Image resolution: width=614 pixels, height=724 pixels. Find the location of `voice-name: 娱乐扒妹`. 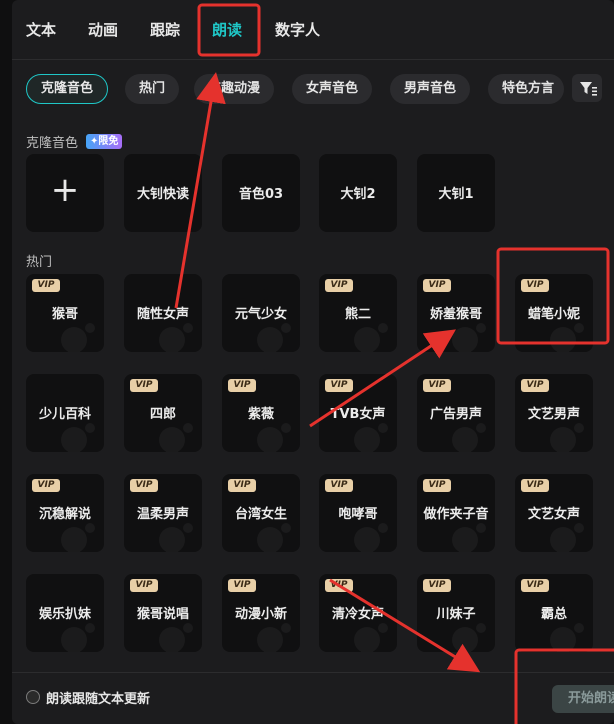

voice-name: 娱乐扒妹 is located at coordinates (64, 614).